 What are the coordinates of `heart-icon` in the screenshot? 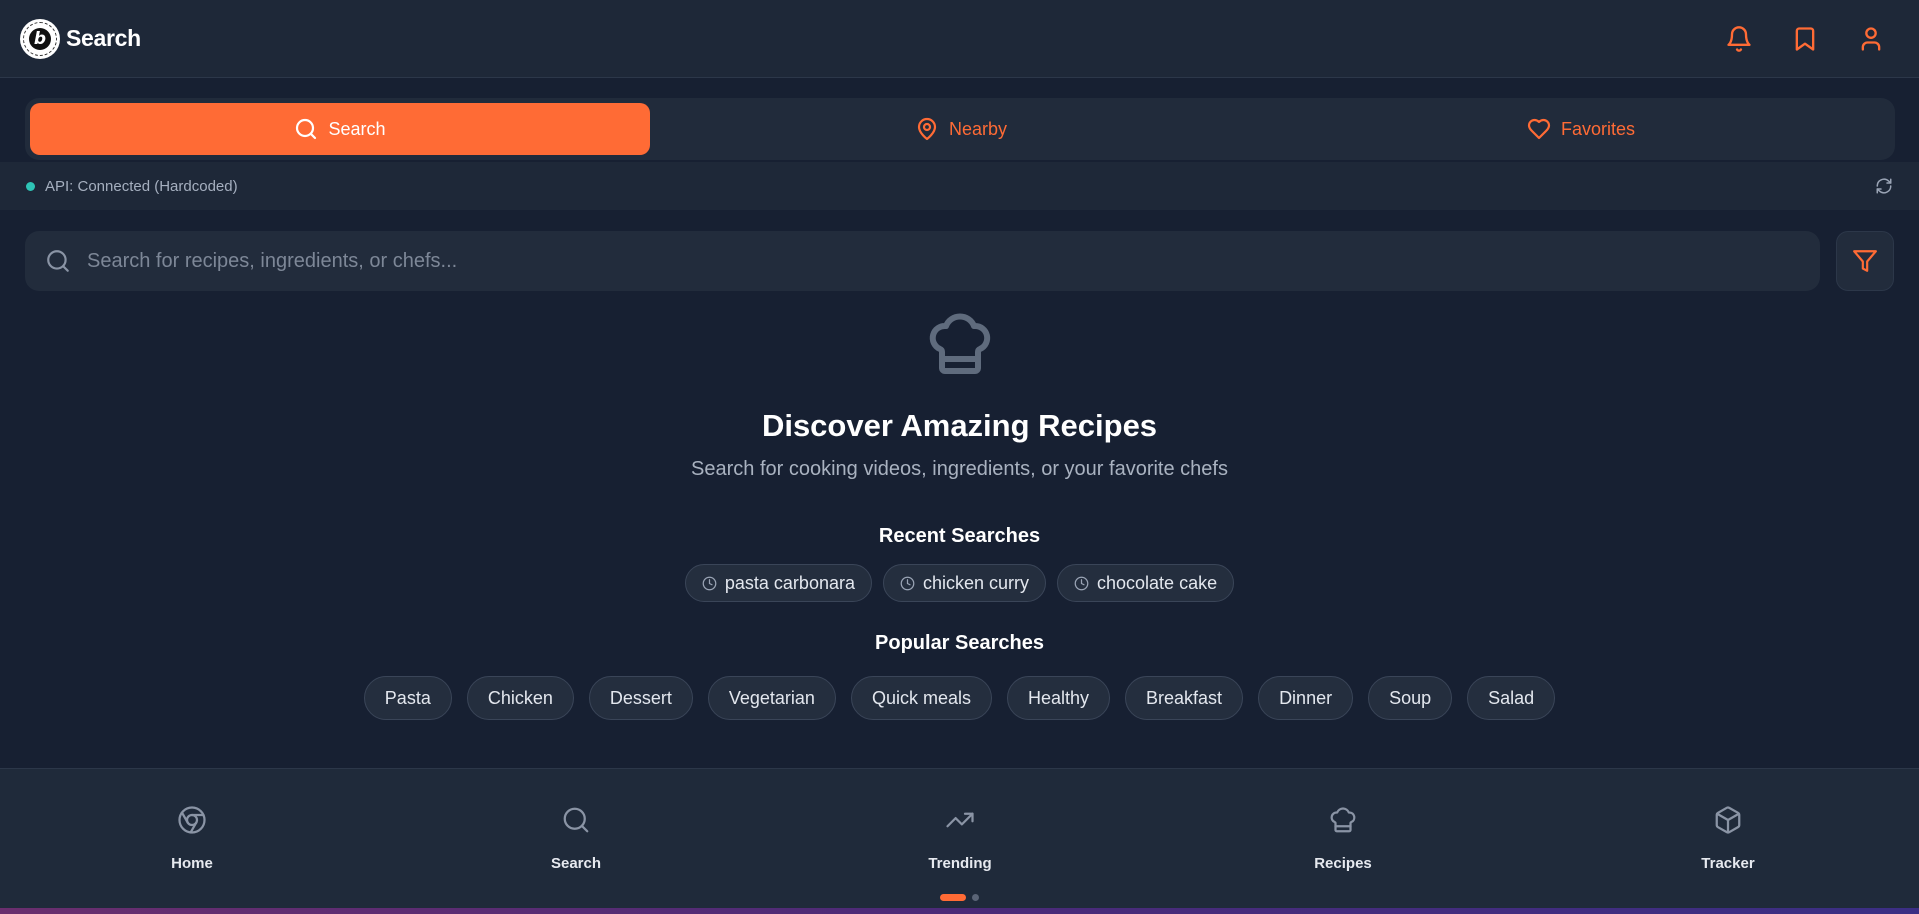 It's located at (1539, 129).